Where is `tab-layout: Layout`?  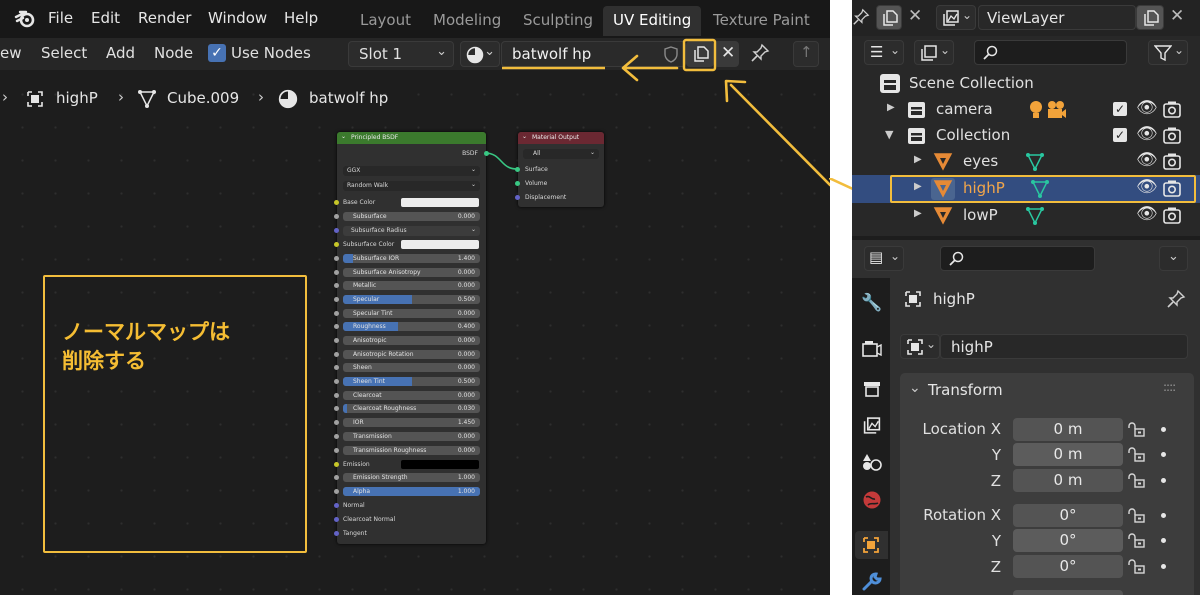 tab-layout: Layout is located at coordinates (385, 20).